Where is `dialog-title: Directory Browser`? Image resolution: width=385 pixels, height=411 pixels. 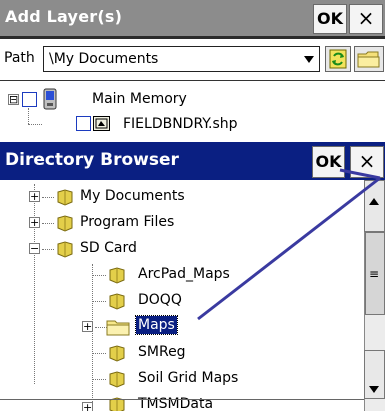
dialog-title: Directory Browser is located at coordinates (92, 160).